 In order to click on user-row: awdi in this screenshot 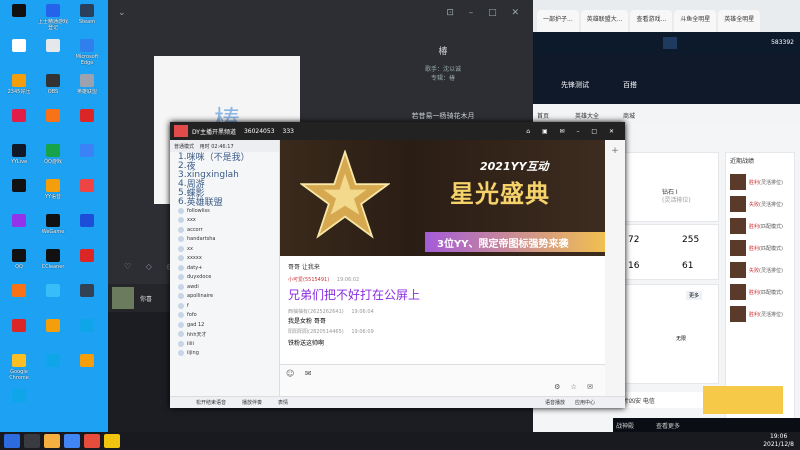, I will do `click(224, 287)`.